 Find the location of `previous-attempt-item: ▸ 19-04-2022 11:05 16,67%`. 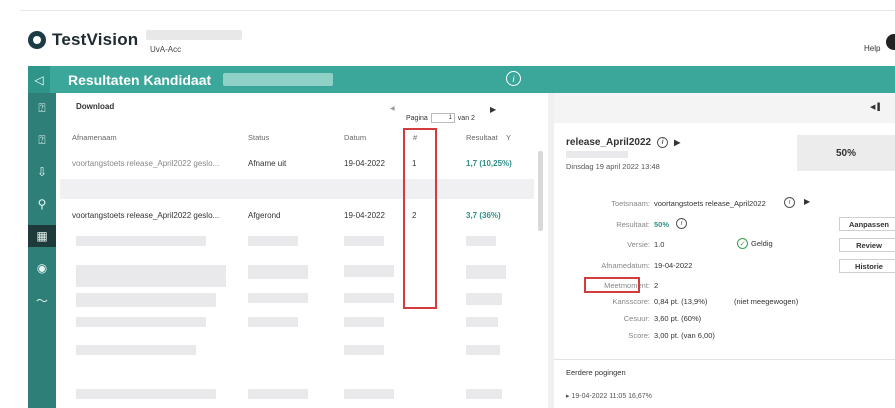

previous-attempt-item: ▸ 19-04-2022 11:05 16,67% is located at coordinates (609, 396).